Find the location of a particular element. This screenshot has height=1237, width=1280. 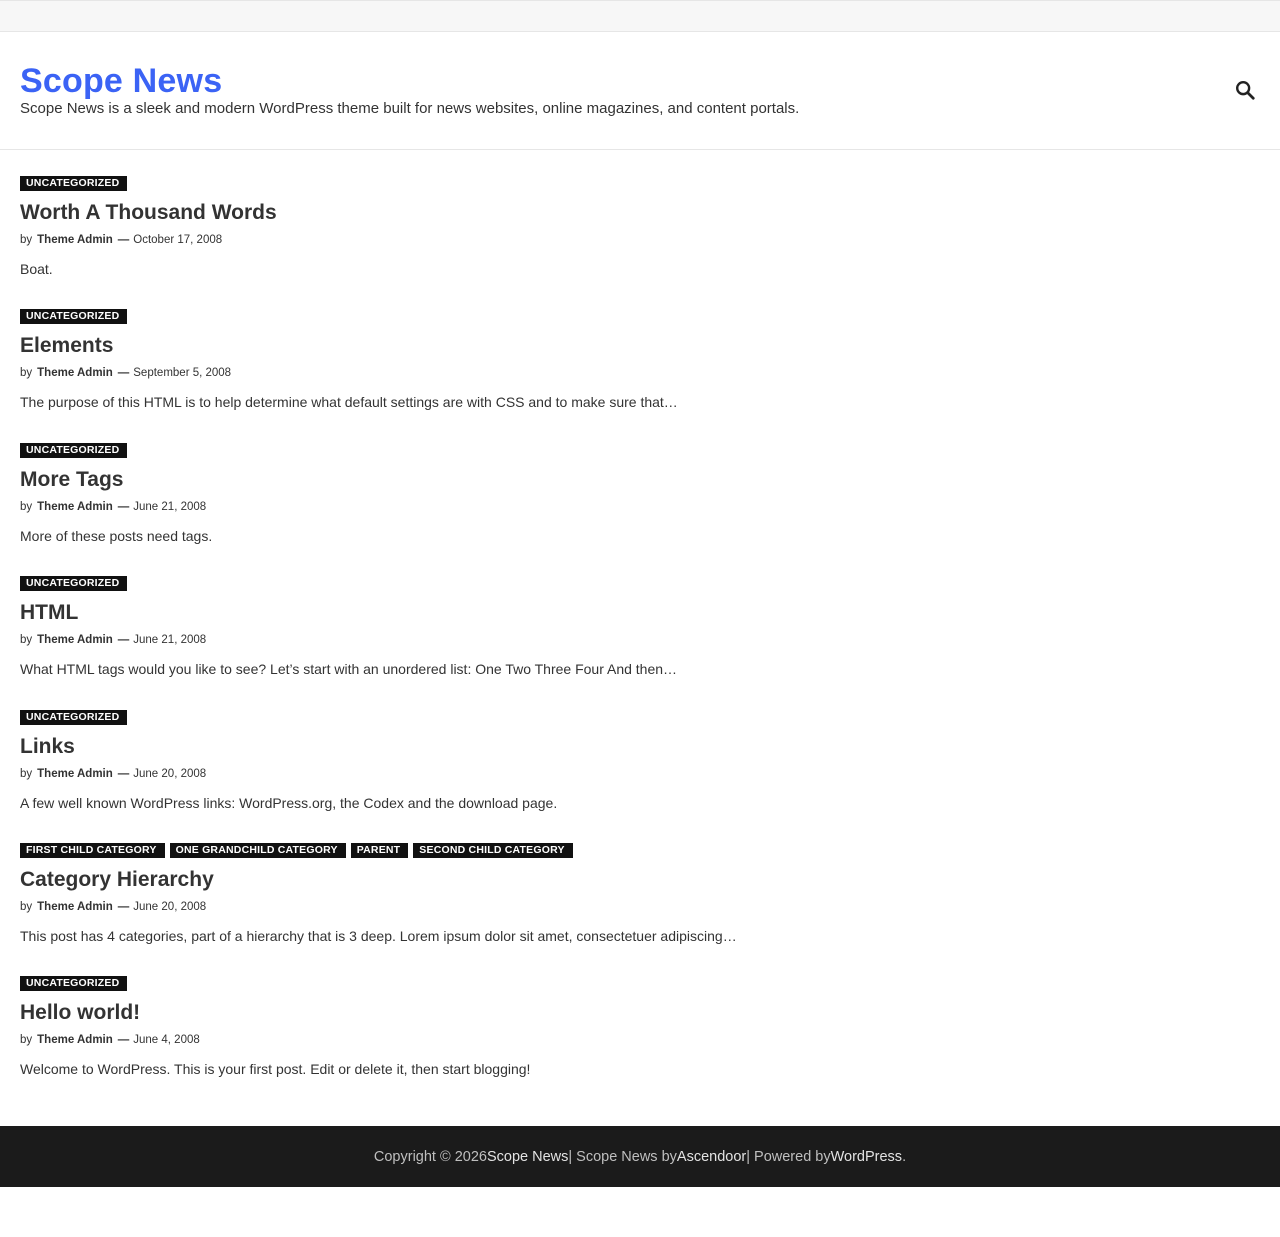

top-bar is located at coordinates (640, 16).